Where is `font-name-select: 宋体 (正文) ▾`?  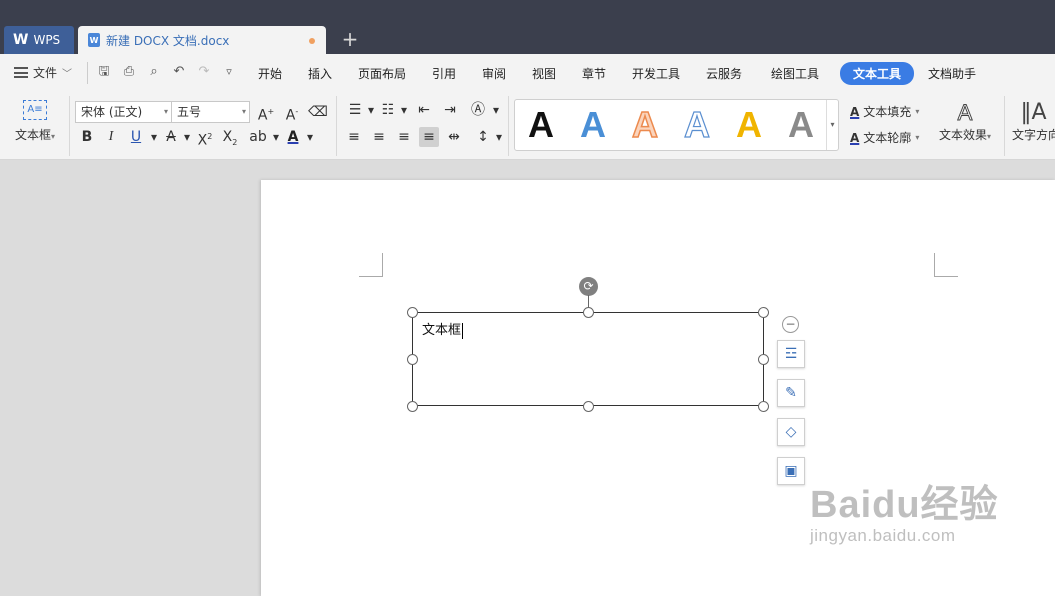 font-name-select: 宋体 (正文) ▾ is located at coordinates (123, 112).